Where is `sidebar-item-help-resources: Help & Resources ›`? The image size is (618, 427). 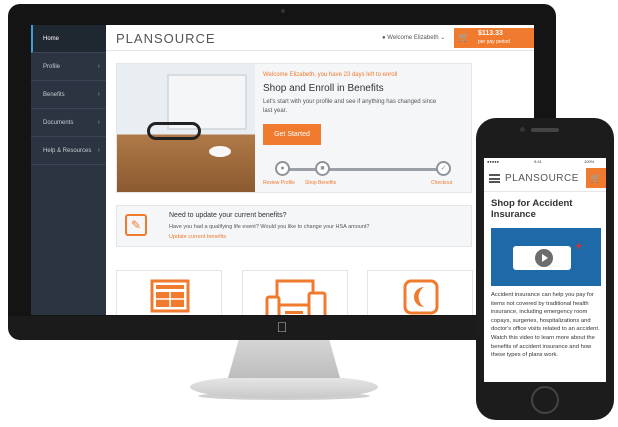 sidebar-item-help-resources: Help & Resources › is located at coordinates (68, 151).